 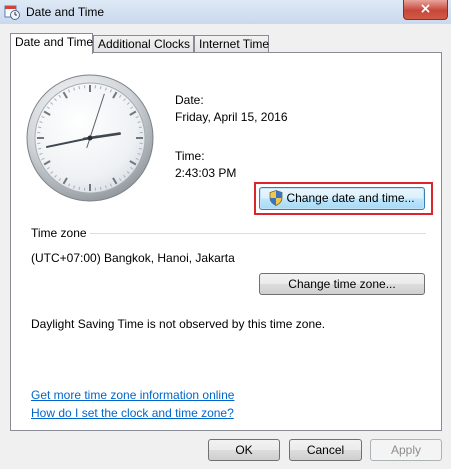 I want to click on title-bar: Date and Time ×, so click(x=225, y=12).